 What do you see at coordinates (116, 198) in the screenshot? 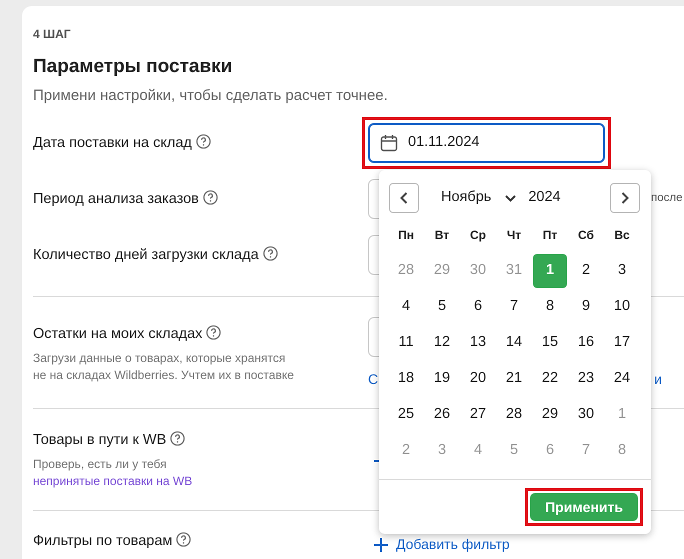
I see `field-label: Период анализа заказов` at bounding box center [116, 198].